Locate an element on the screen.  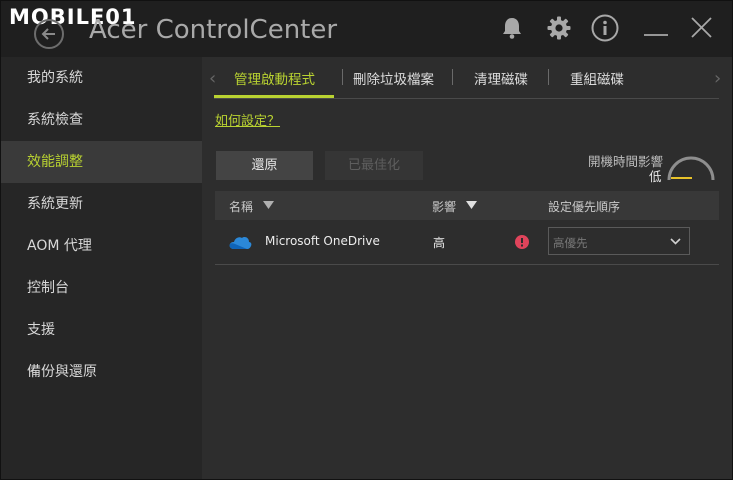
tab-scroll-right-icon: › is located at coordinates (717, 78).